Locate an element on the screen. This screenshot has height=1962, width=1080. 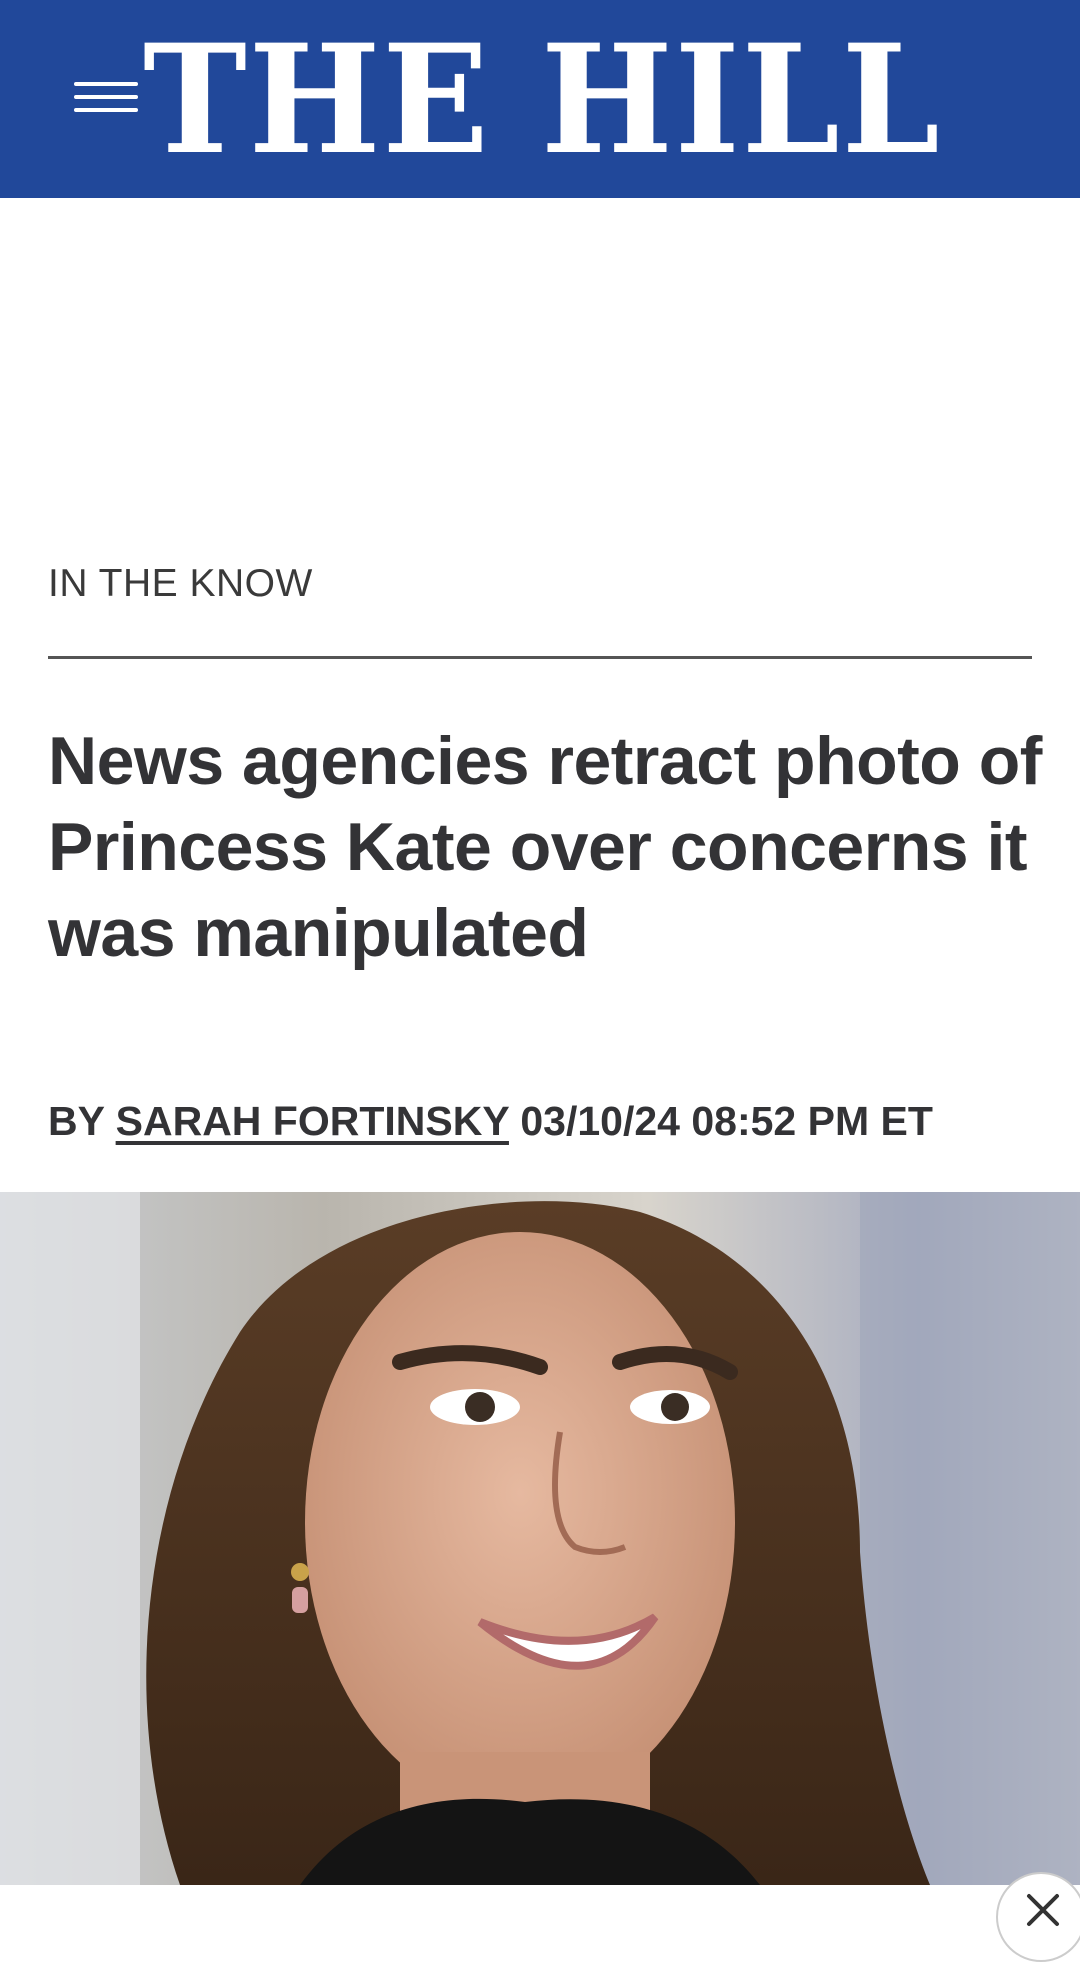
close-icon is located at coordinates (1043, 1910).